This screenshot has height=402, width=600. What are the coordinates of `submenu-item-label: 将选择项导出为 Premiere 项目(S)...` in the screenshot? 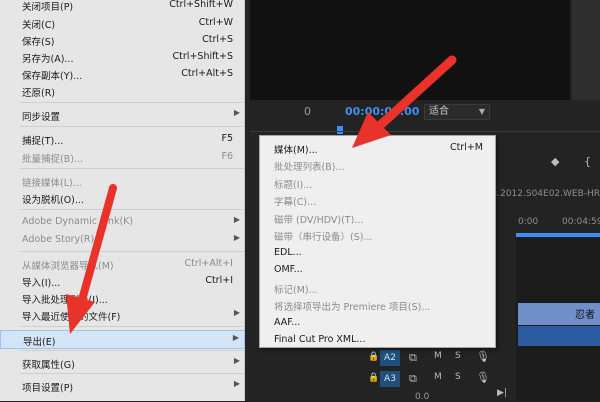 It's located at (352, 307).